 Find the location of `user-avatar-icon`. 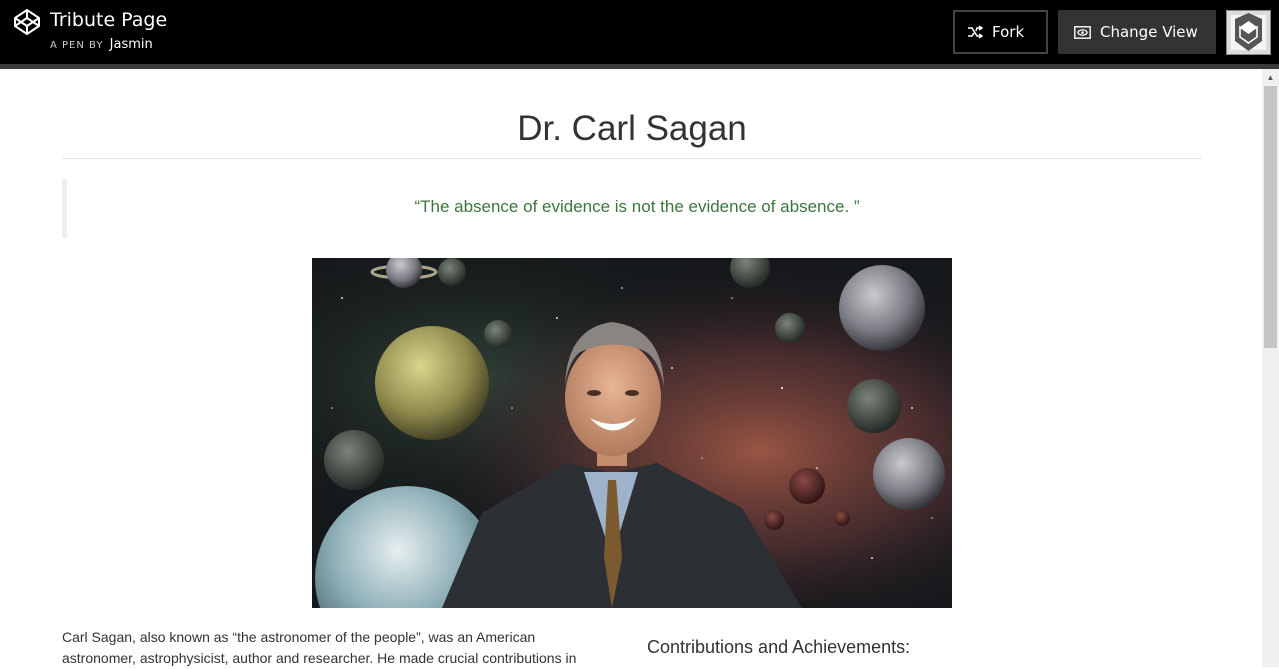

user-avatar-icon is located at coordinates (1248, 32).